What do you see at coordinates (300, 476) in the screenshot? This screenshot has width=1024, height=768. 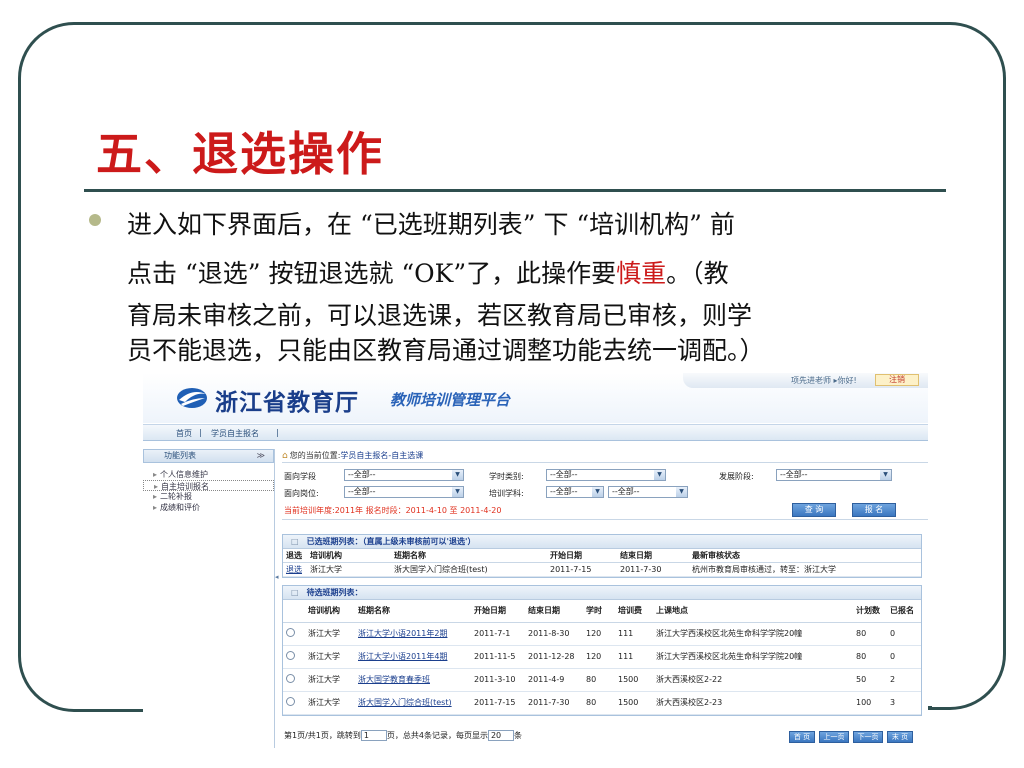 I see `stage-label: 面向学段` at bounding box center [300, 476].